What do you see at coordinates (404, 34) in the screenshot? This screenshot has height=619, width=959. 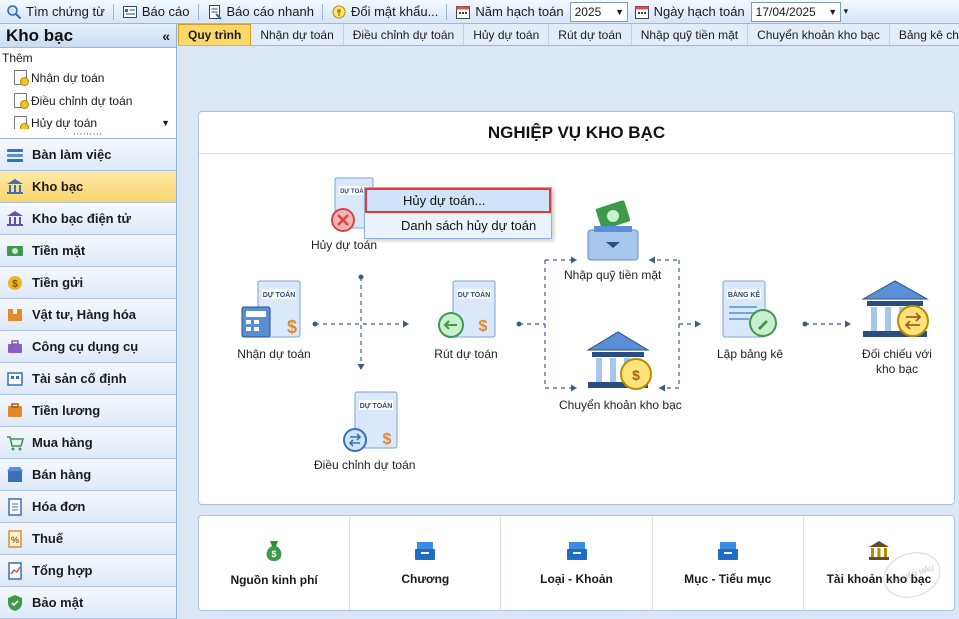 I see `tab-dieu-chinh-du-toan: Điều chỉnh dự toán` at bounding box center [404, 34].